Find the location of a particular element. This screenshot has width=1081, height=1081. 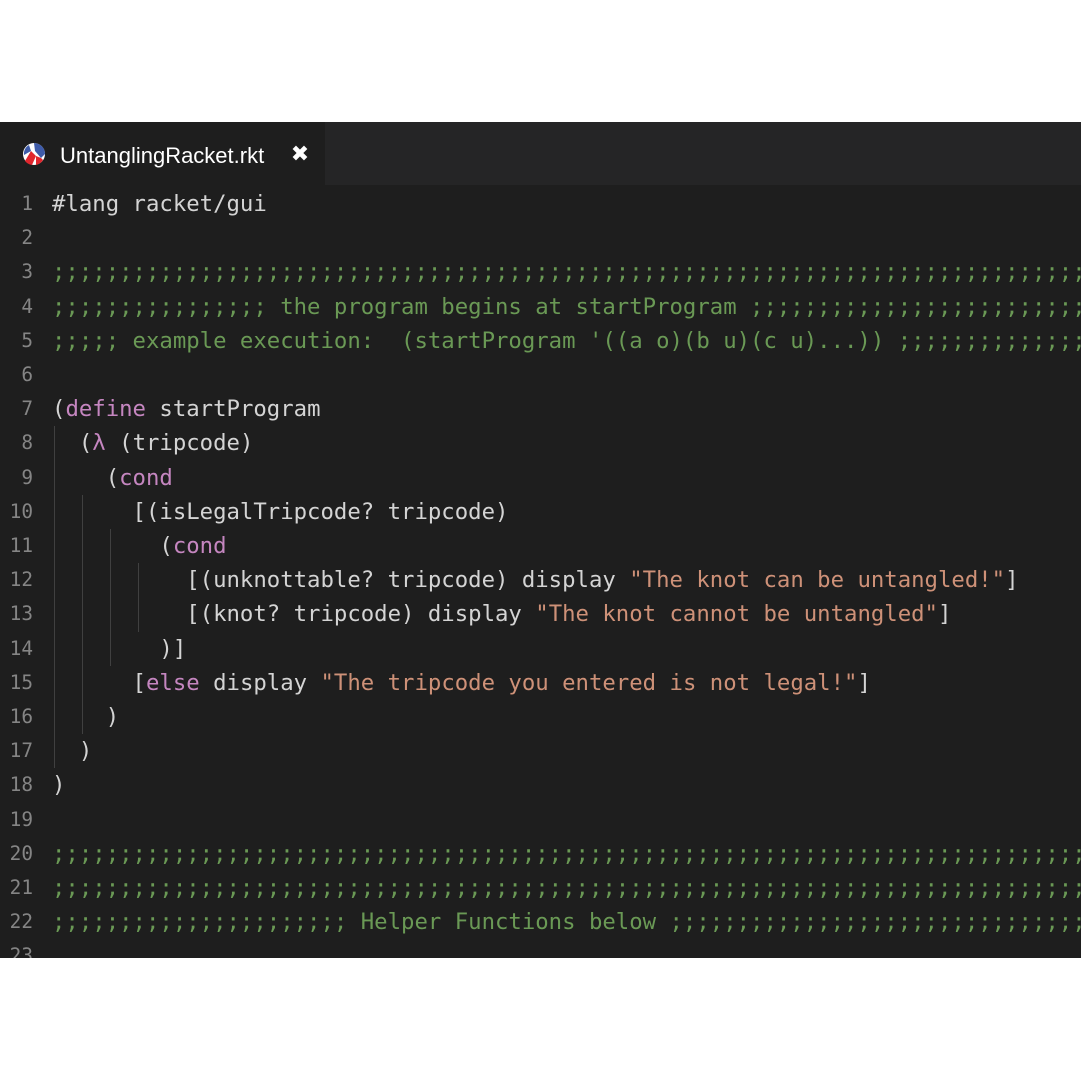

code-token: #lang racket/gui is located at coordinates (159, 204).